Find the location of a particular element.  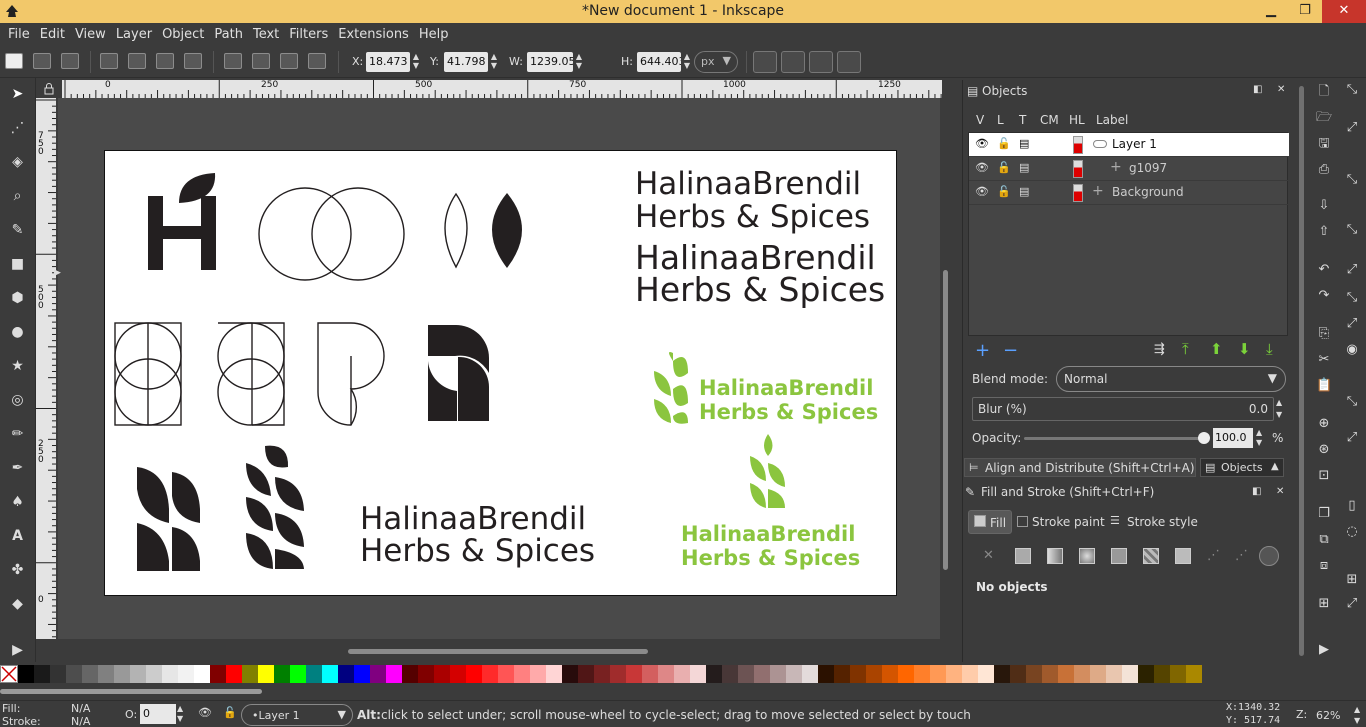

lower-icon: ⬇ is located at coordinates (1244, 349).